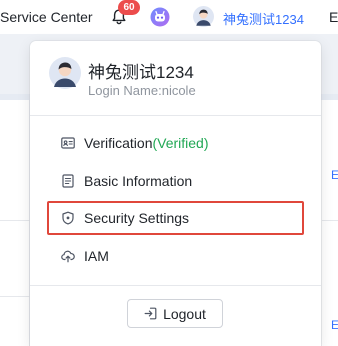  Describe the element at coordinates (68, 218) in the screenshot. I see `shield-icon` at that location.